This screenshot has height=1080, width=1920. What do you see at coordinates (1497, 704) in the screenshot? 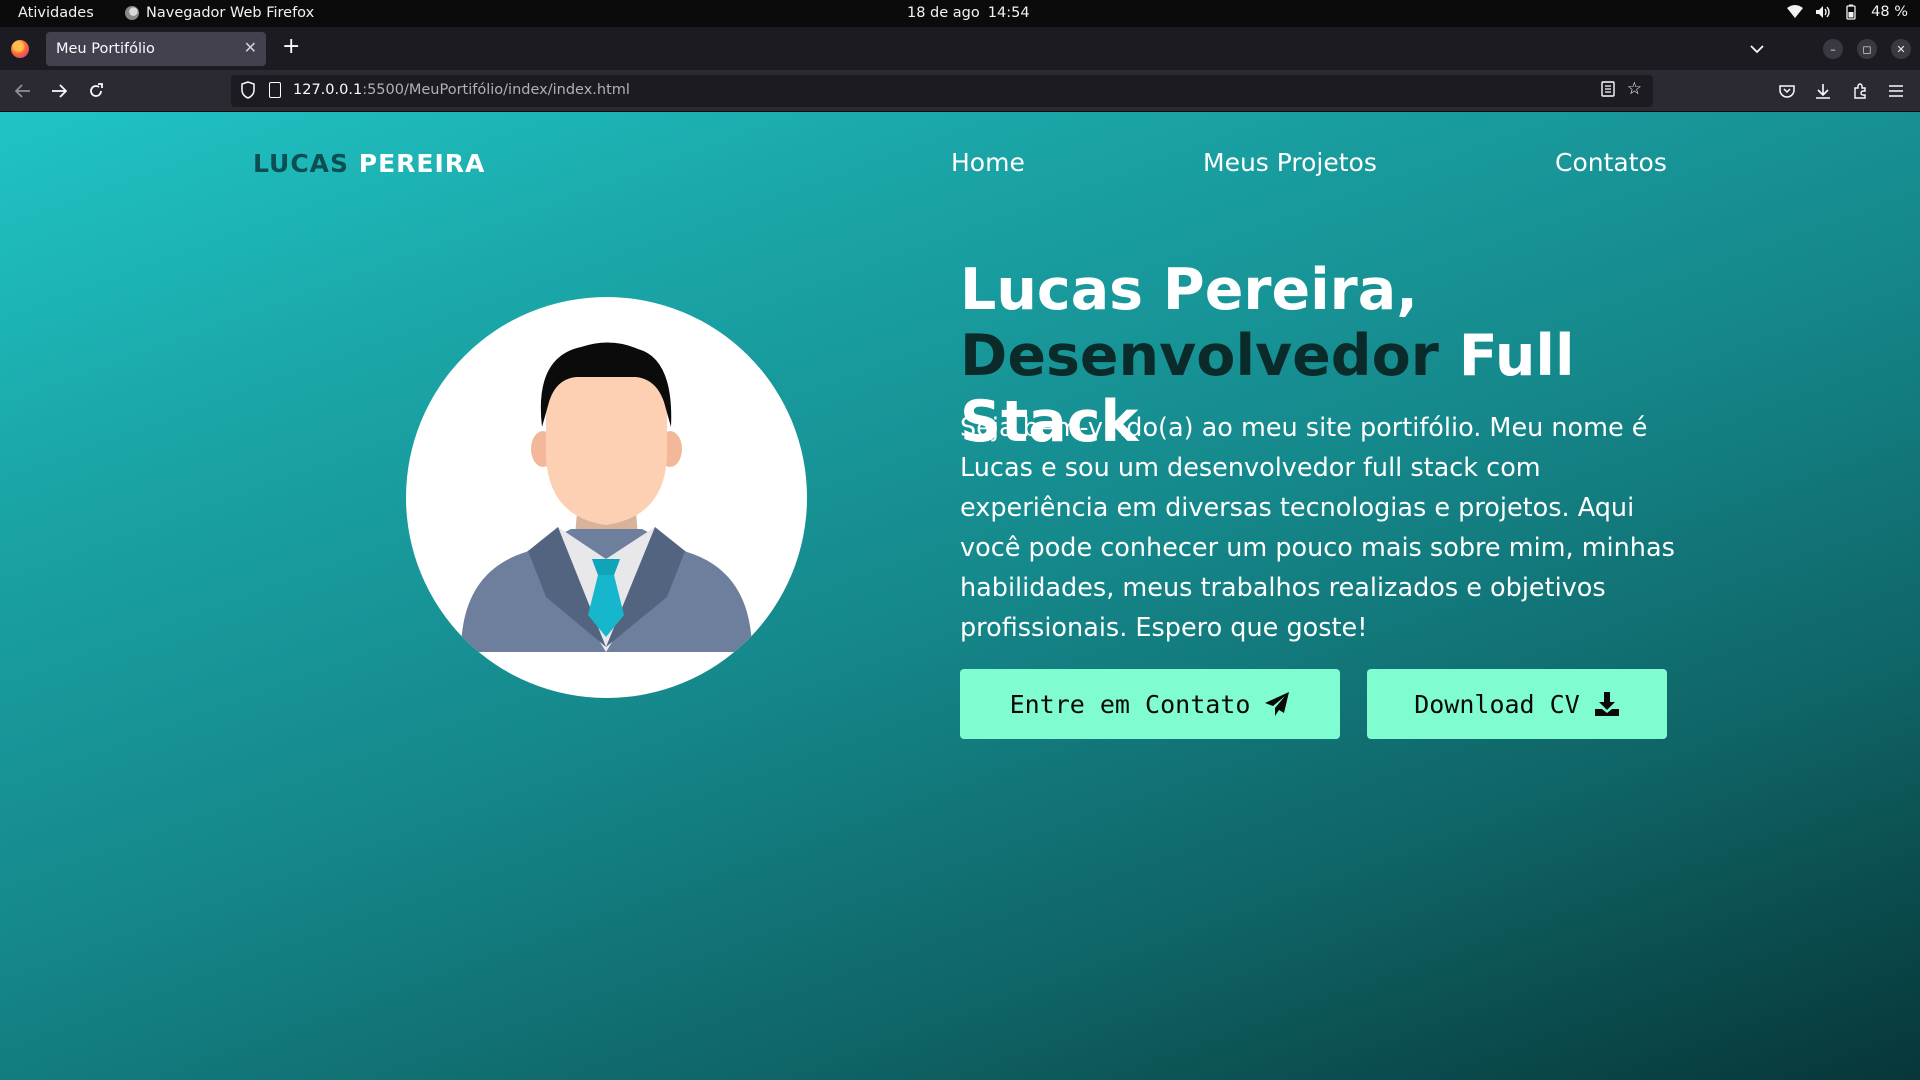
I see `download-button-label: Download CV` at bounding box center [1497, 704].